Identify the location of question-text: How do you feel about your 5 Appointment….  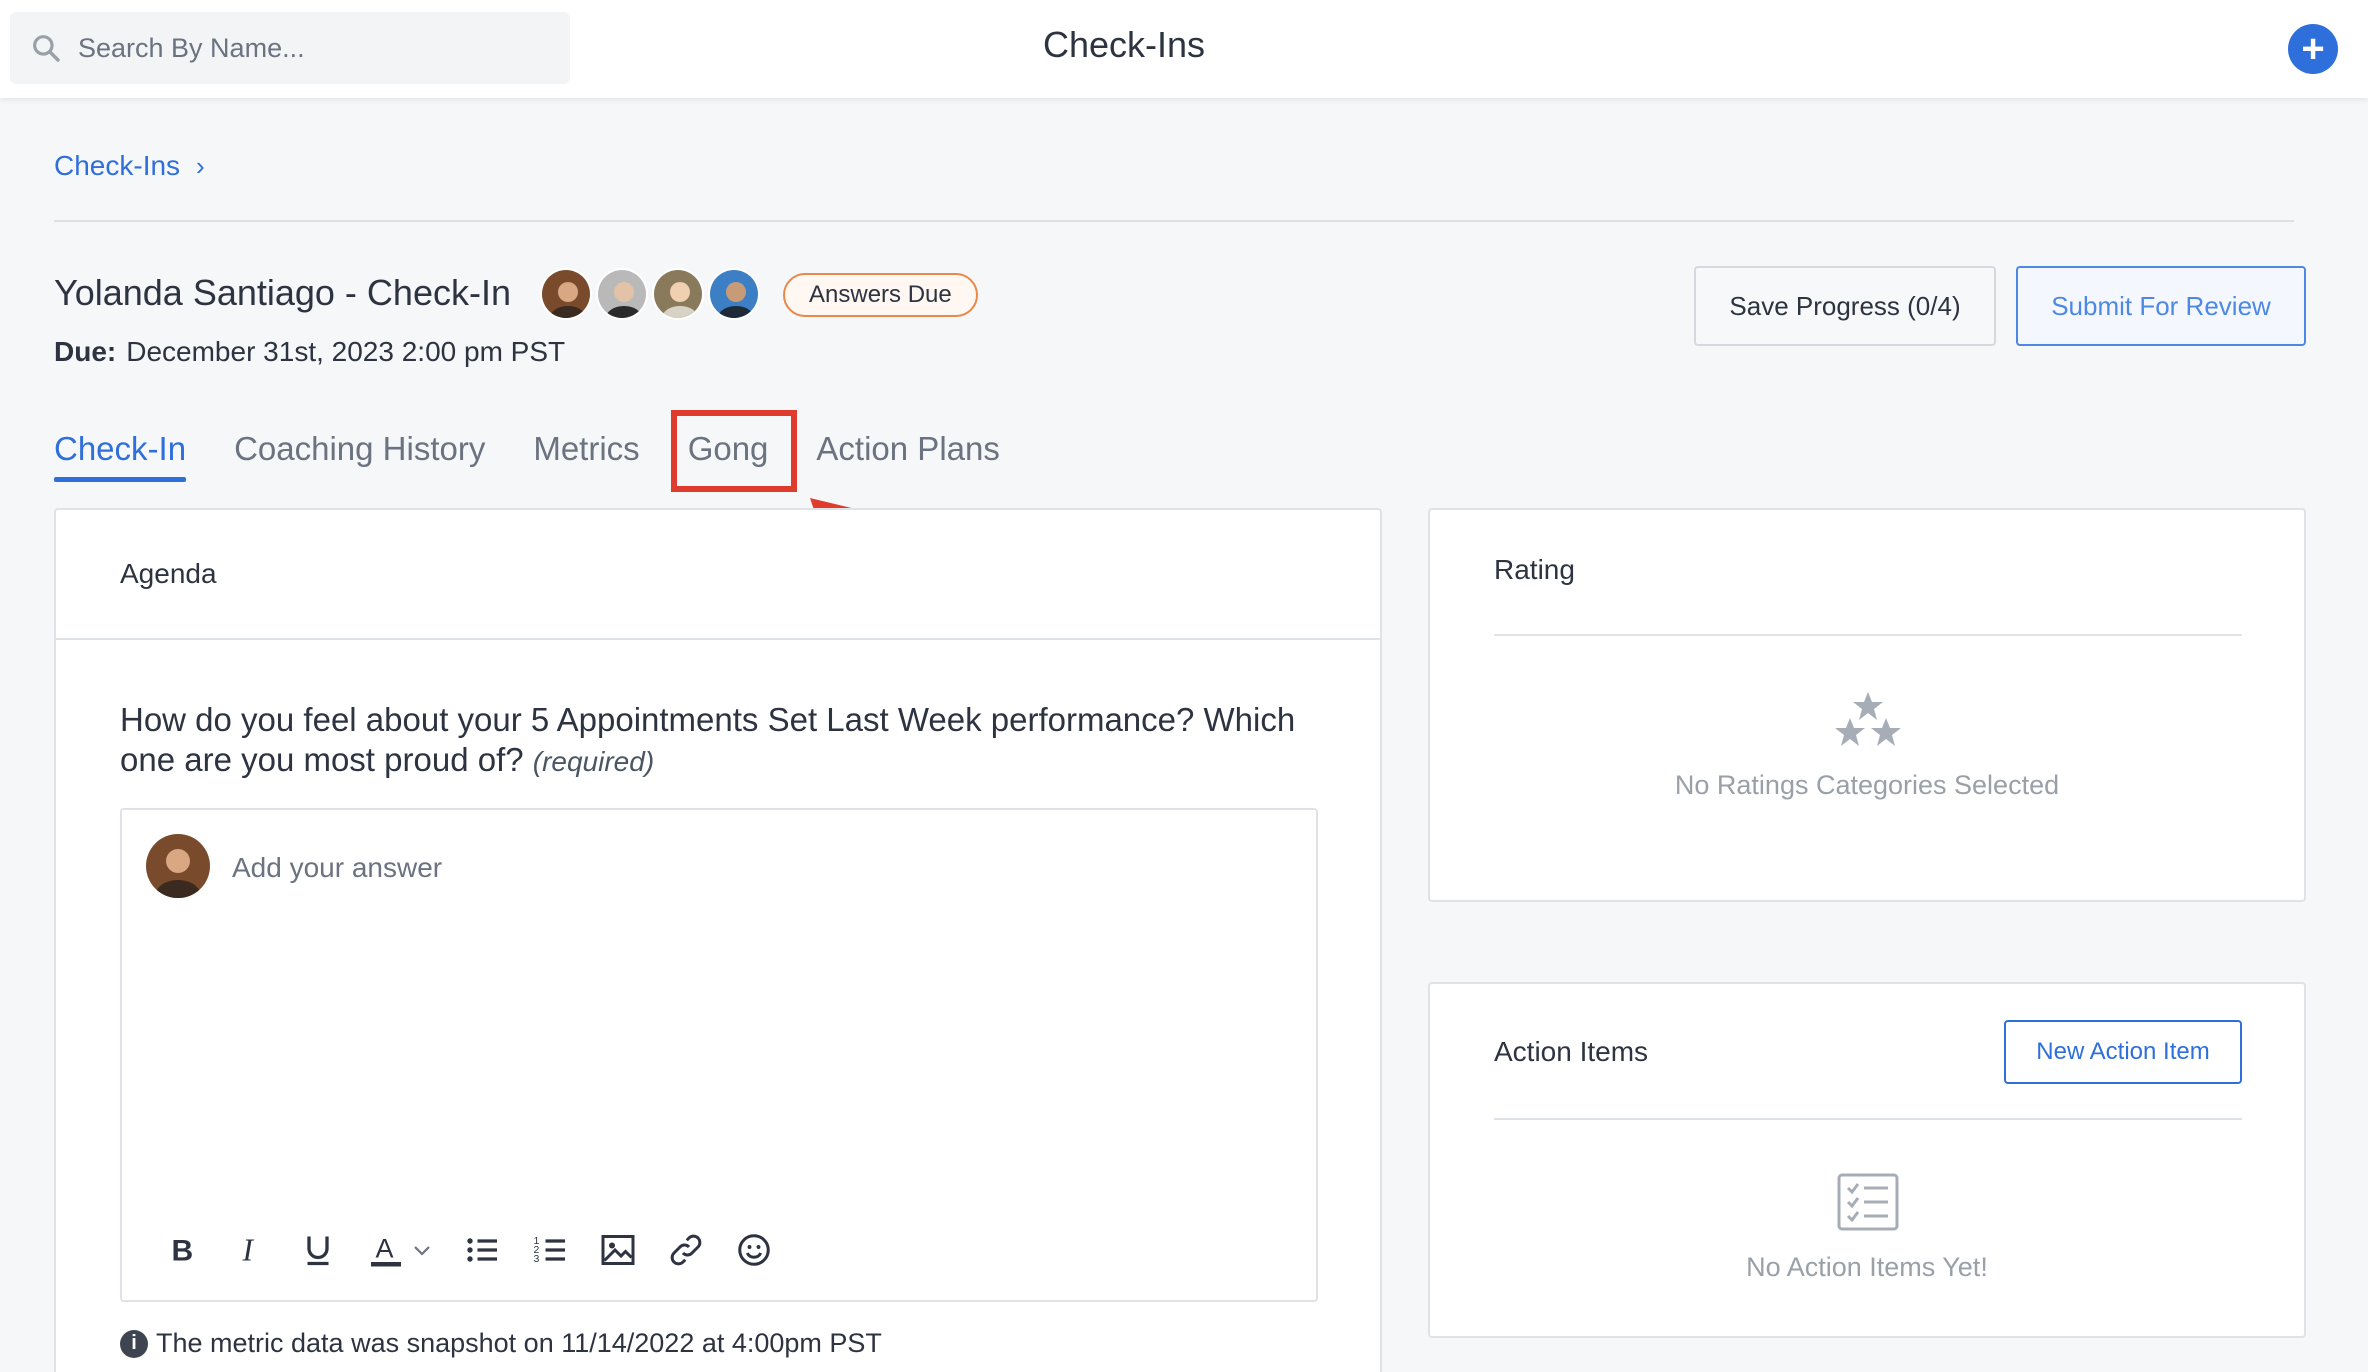
(730, 741).